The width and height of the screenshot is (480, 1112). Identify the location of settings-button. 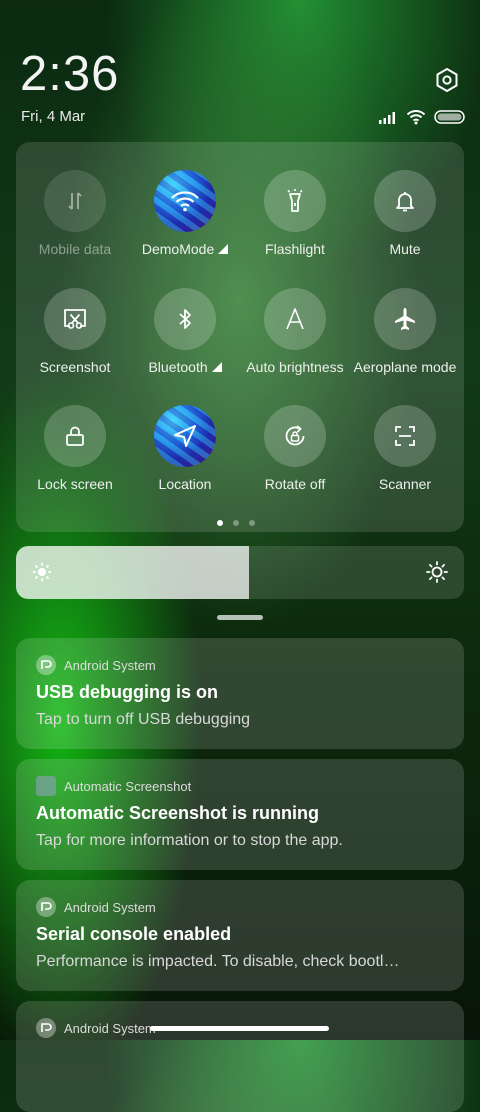
(447, 80).